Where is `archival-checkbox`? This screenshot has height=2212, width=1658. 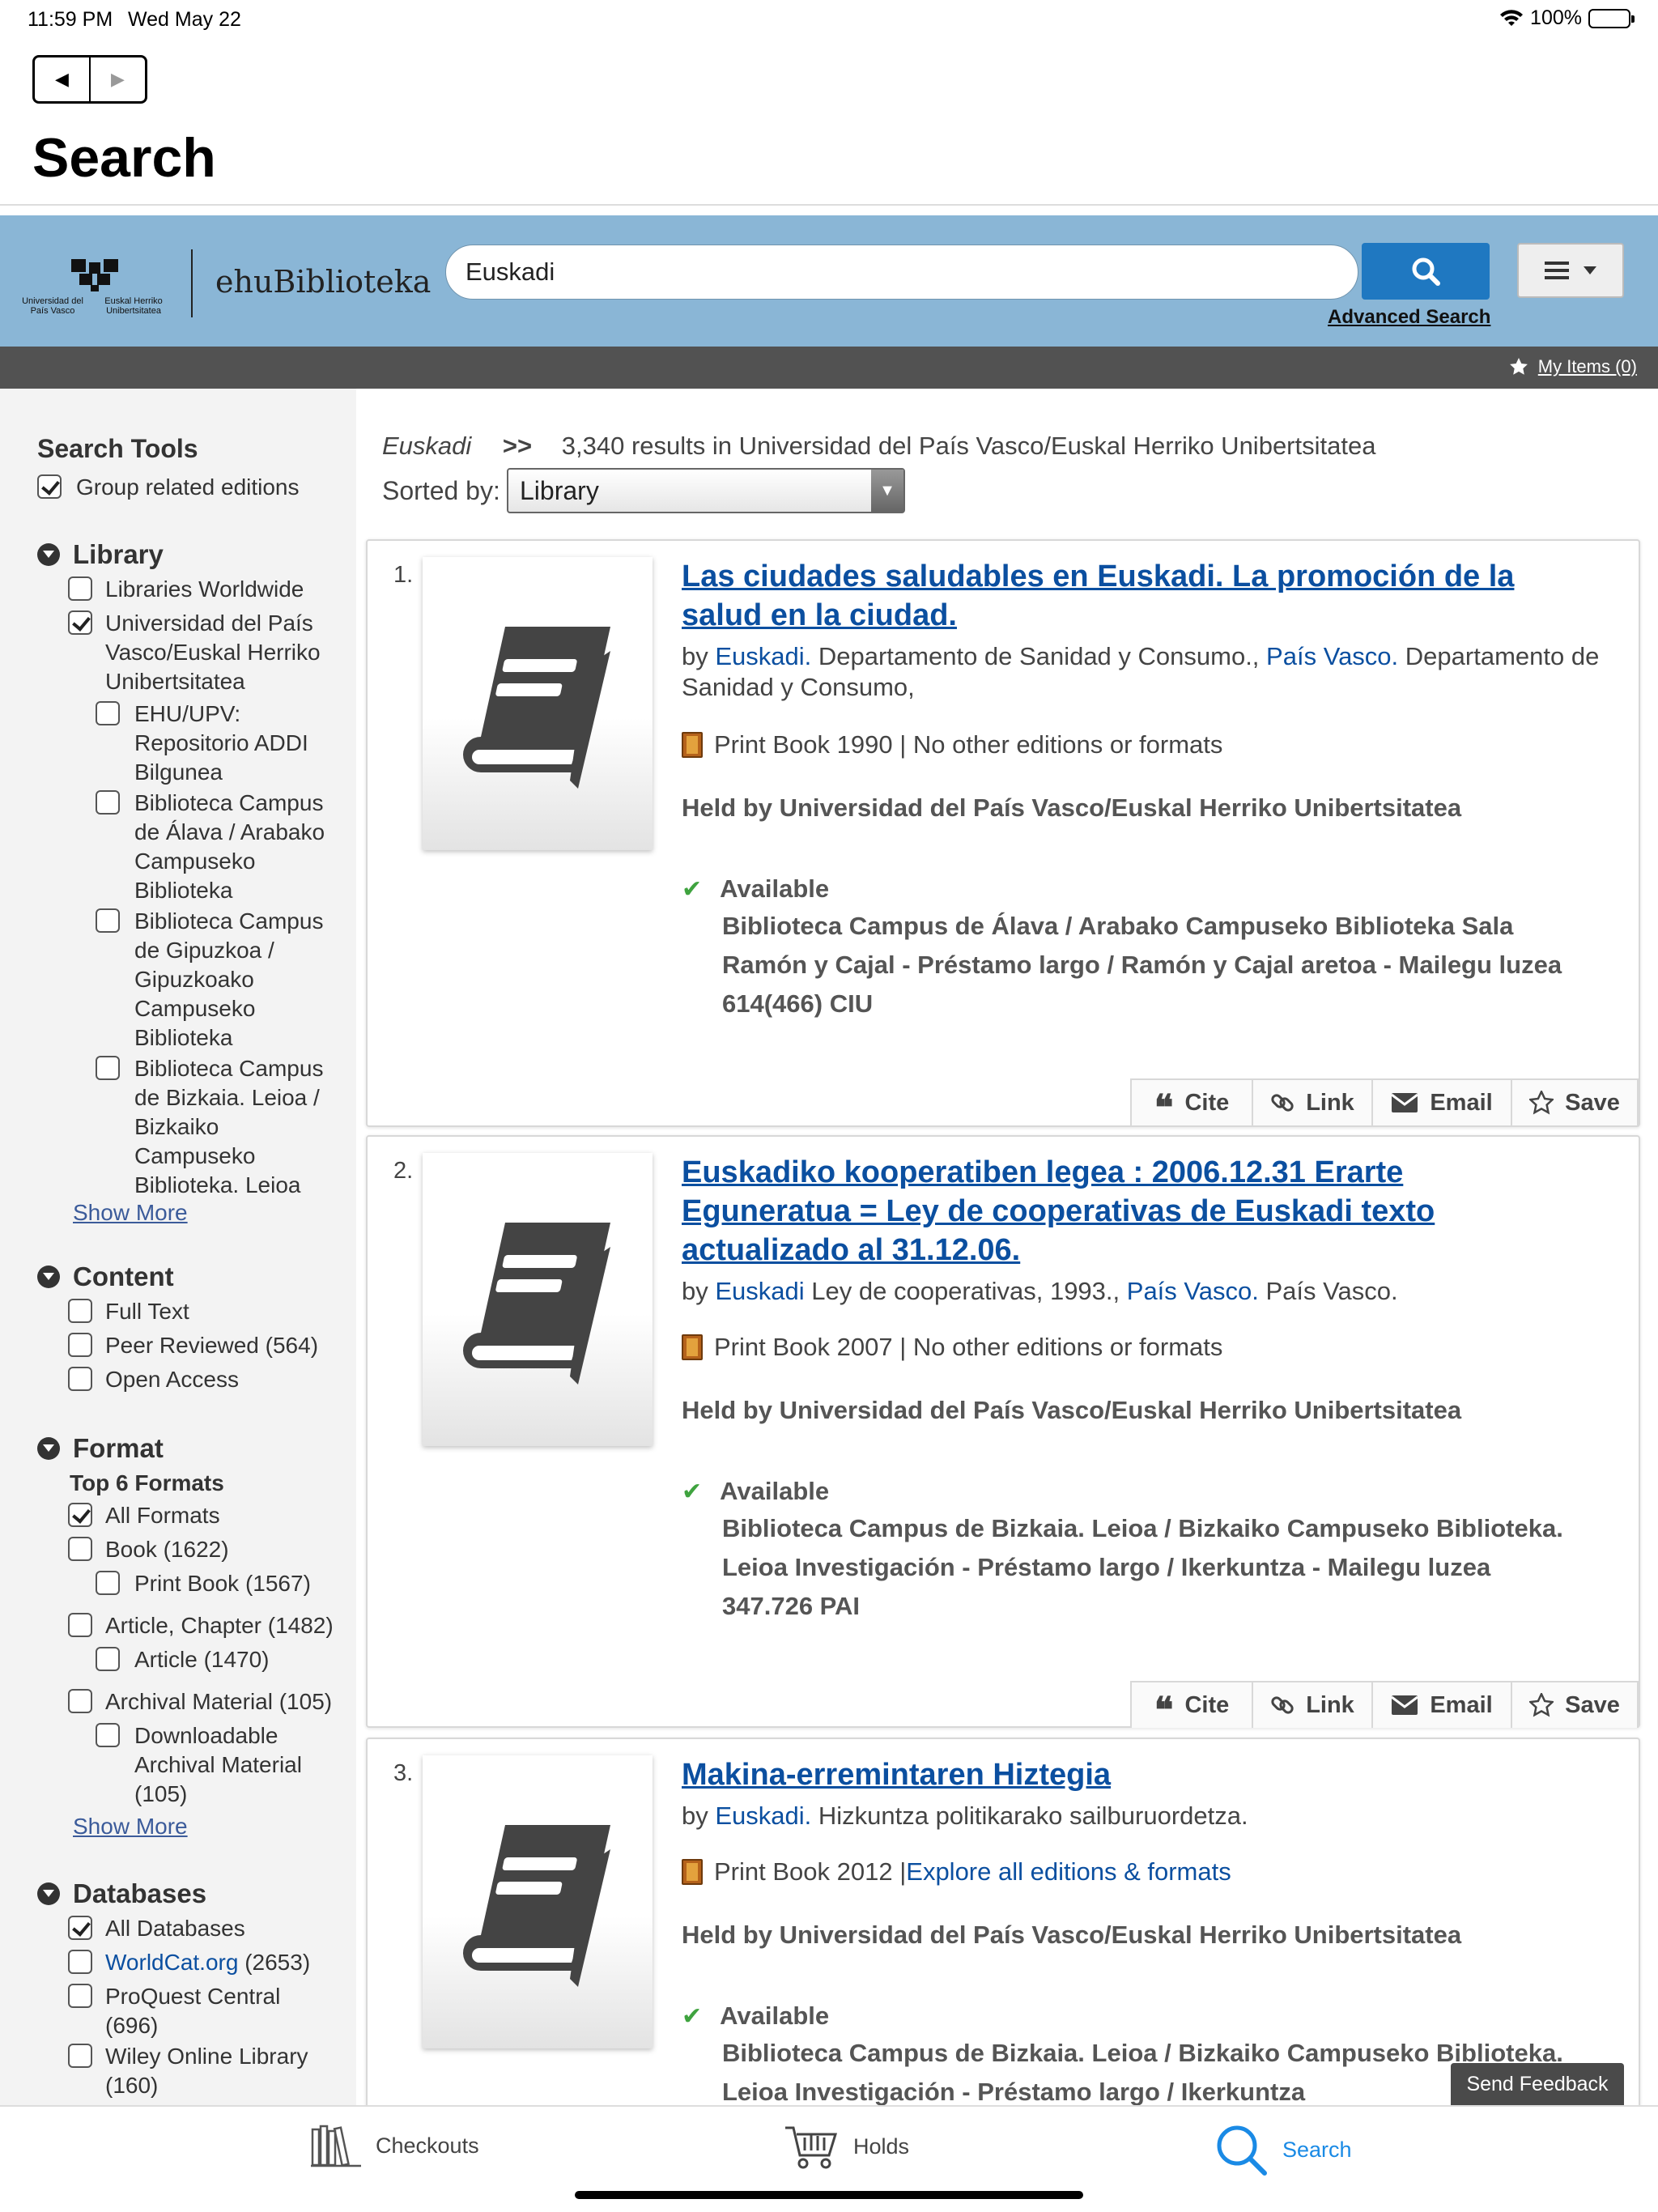 archival-checkbox is located at coordinates (80, 1701).